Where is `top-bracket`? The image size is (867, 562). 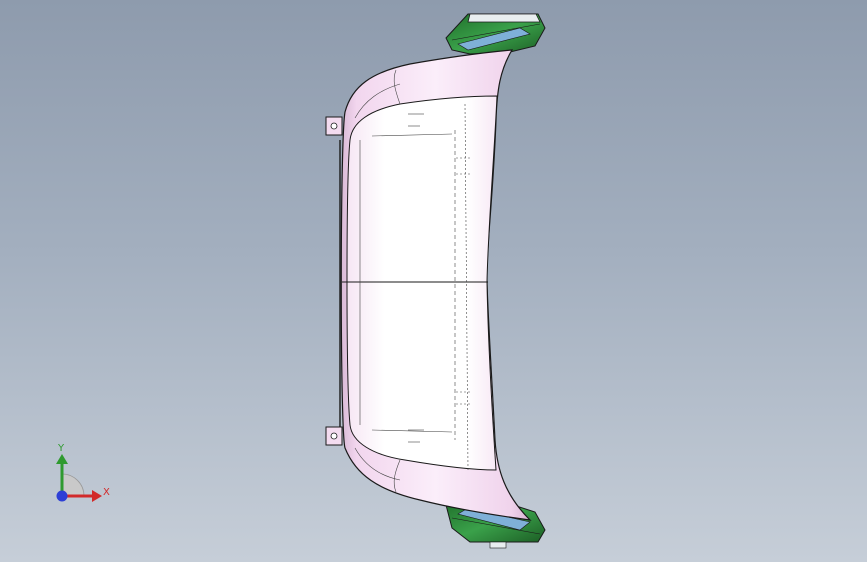 top-bracket is located at coordinates (495, 34).